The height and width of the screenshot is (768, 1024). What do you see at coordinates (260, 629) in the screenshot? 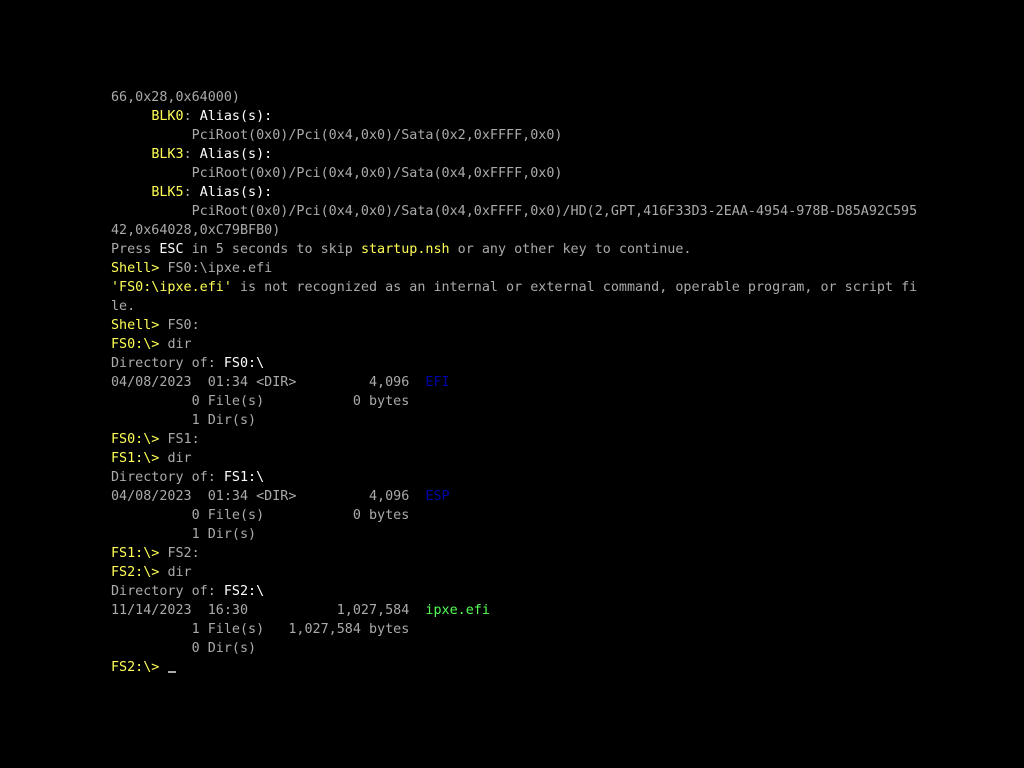
I see `console-text: 1 File(s) 1,027,584 bytes` at bounding box center [260, 629].